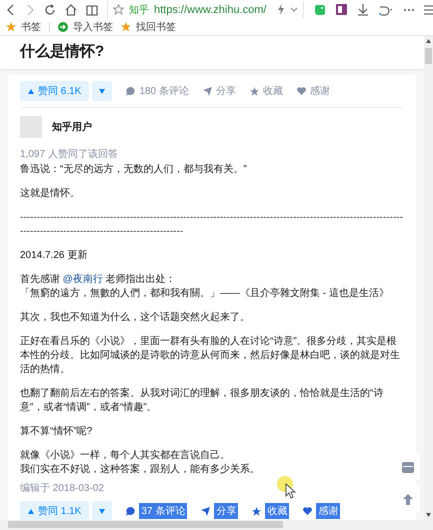 This screenshot has height=530, width=433. What do you see at coordinates (408, 467) in the screenshot?
I see `tray-icon` at bounding box center [408, 467].